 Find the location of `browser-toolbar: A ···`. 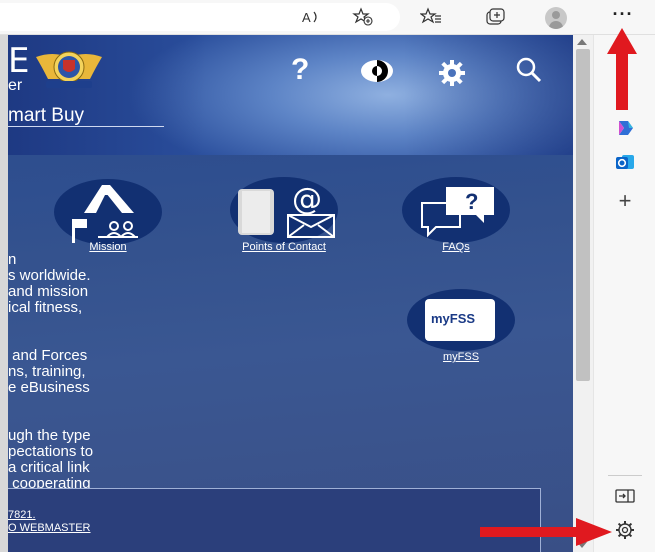

browser-toolbar: A ··· is located at coordinates (327, 17).